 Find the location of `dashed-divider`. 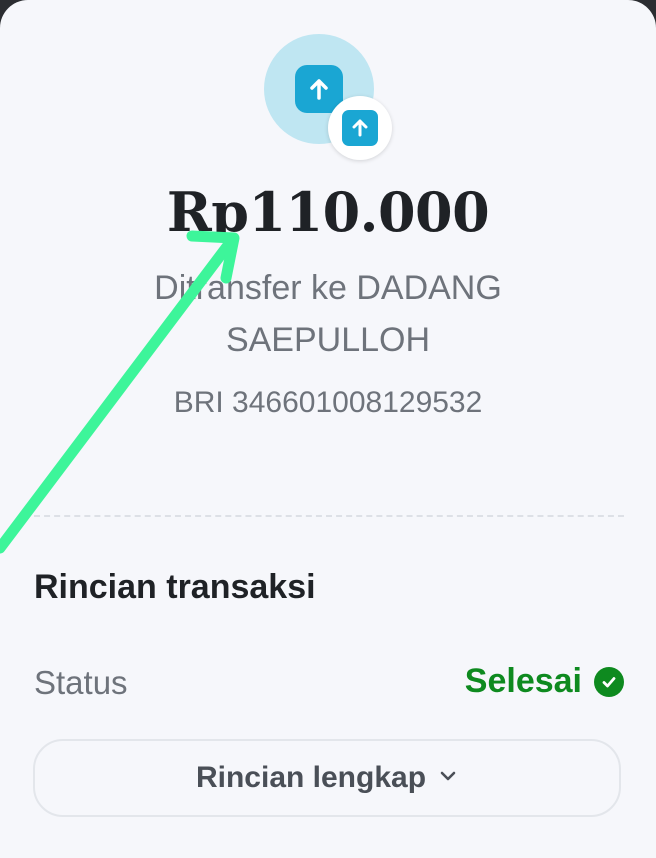

dashed-divider is located at coordinates (329, 516).